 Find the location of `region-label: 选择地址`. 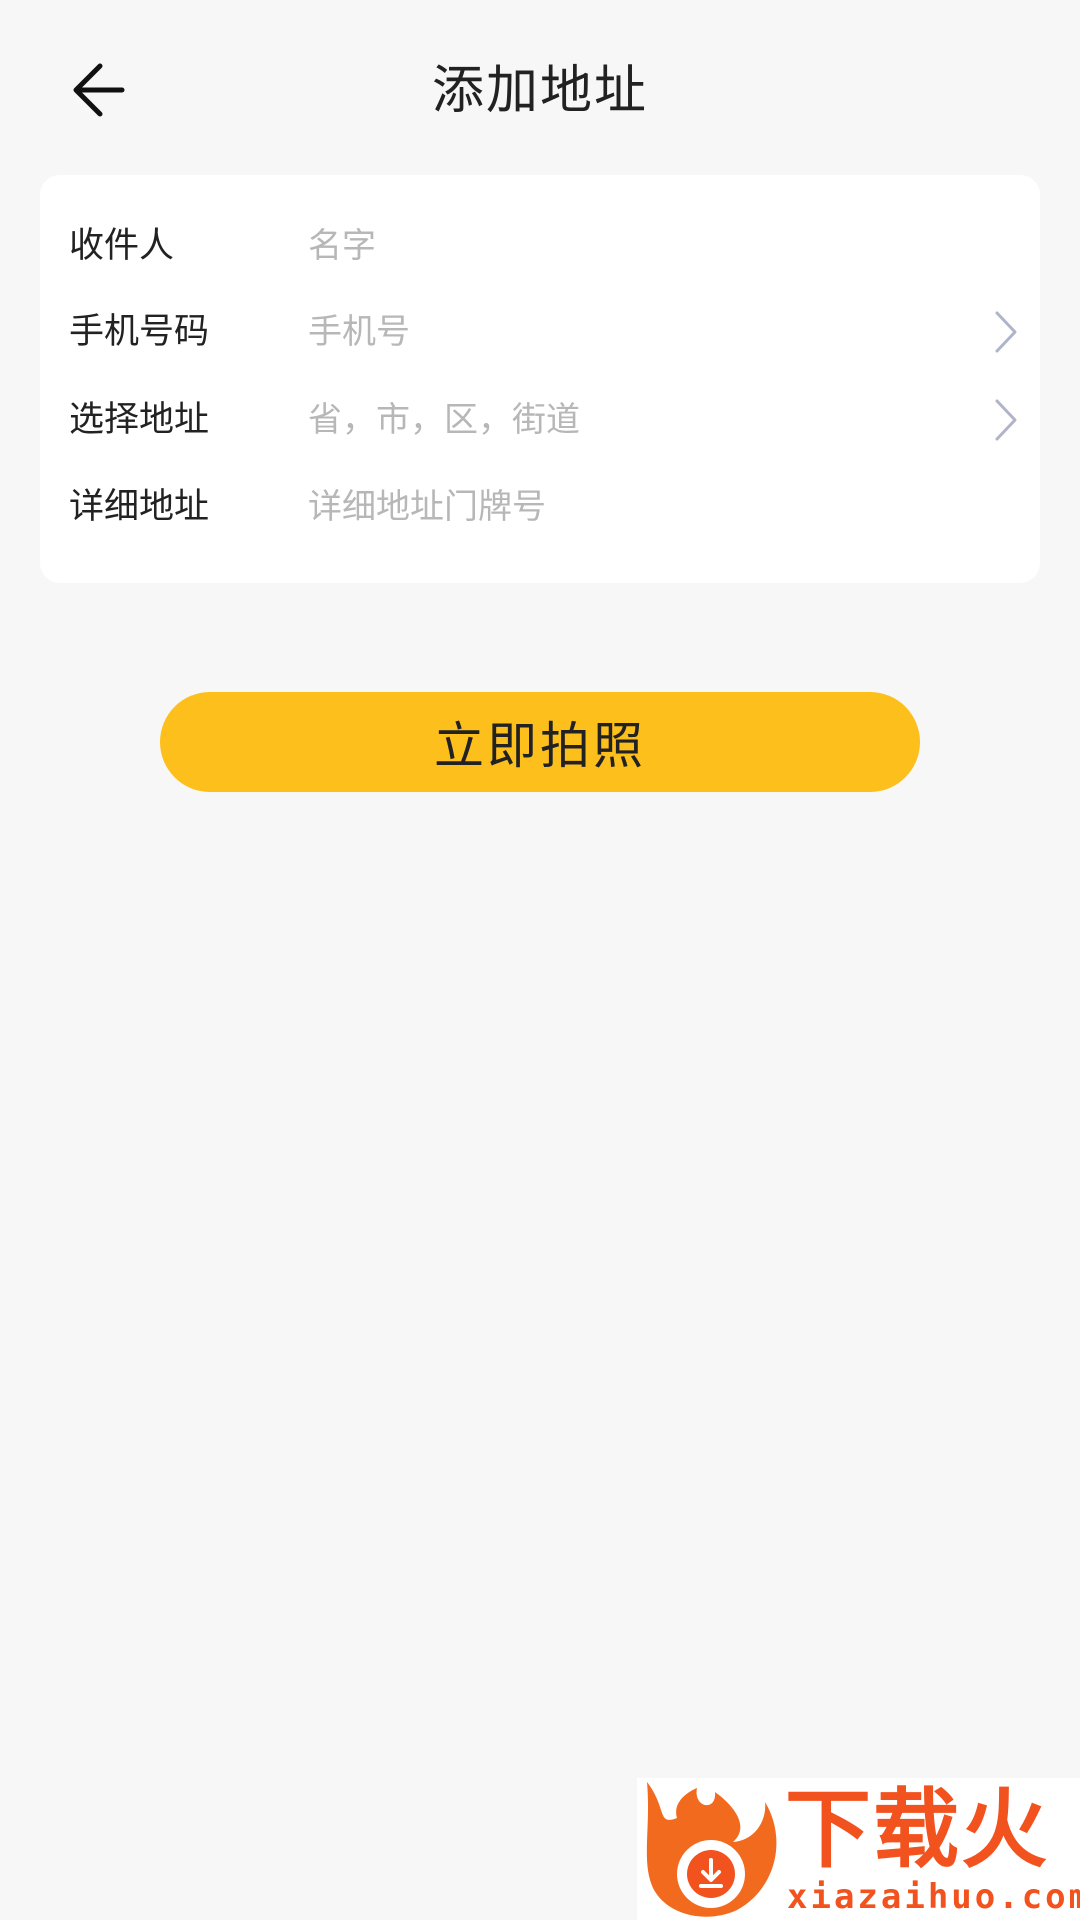

region-label: 选择地址 is located at coordinates (139, 420).